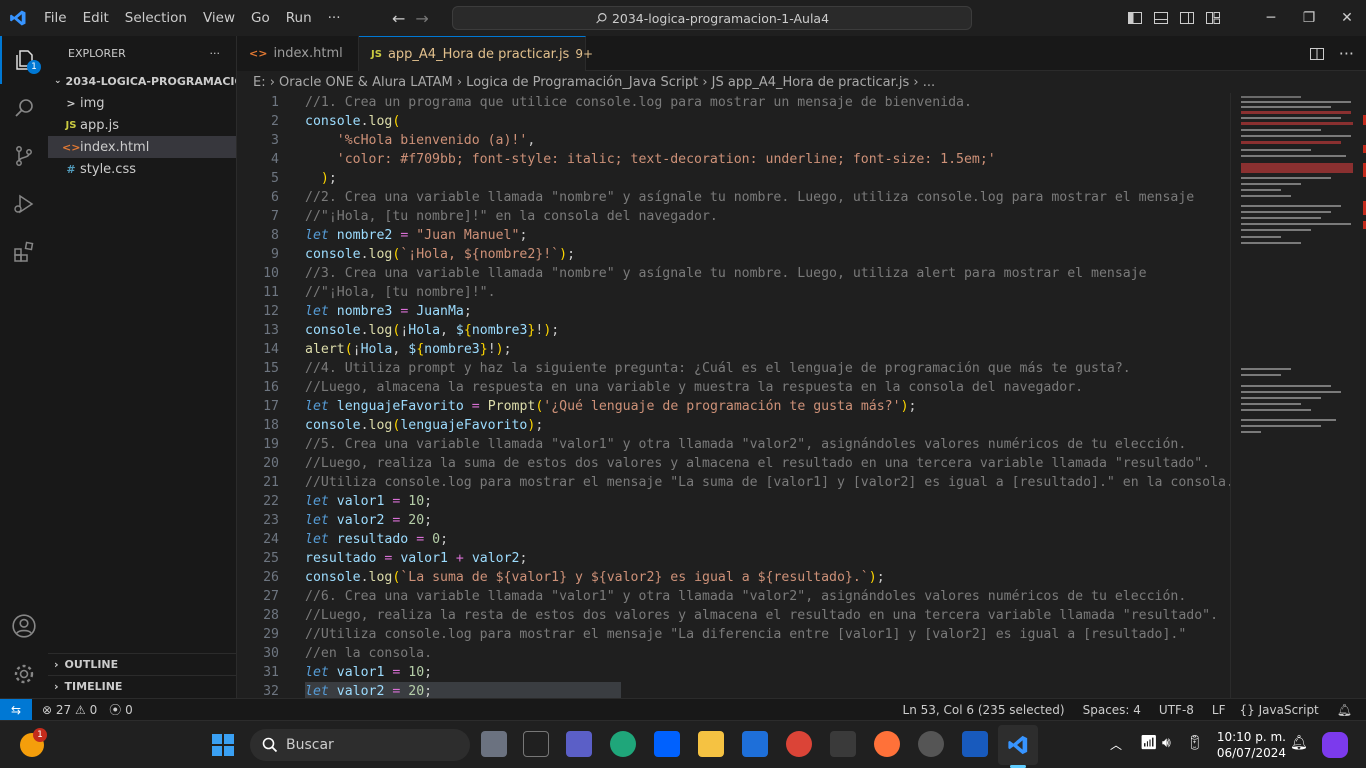 The height and width of the screenshot is (768, 1366). I want to click on notifications-bell-icon: 🔔︎, so click(1344, 710).